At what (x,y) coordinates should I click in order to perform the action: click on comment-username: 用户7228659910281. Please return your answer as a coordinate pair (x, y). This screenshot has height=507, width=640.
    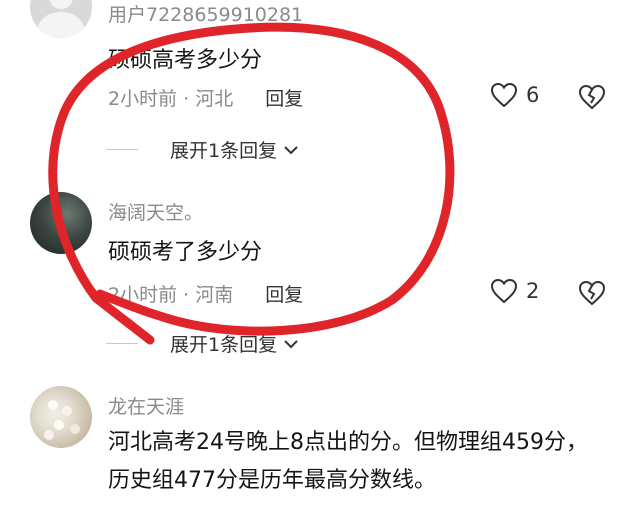
    Looking at the image, I should click on (205, 13).